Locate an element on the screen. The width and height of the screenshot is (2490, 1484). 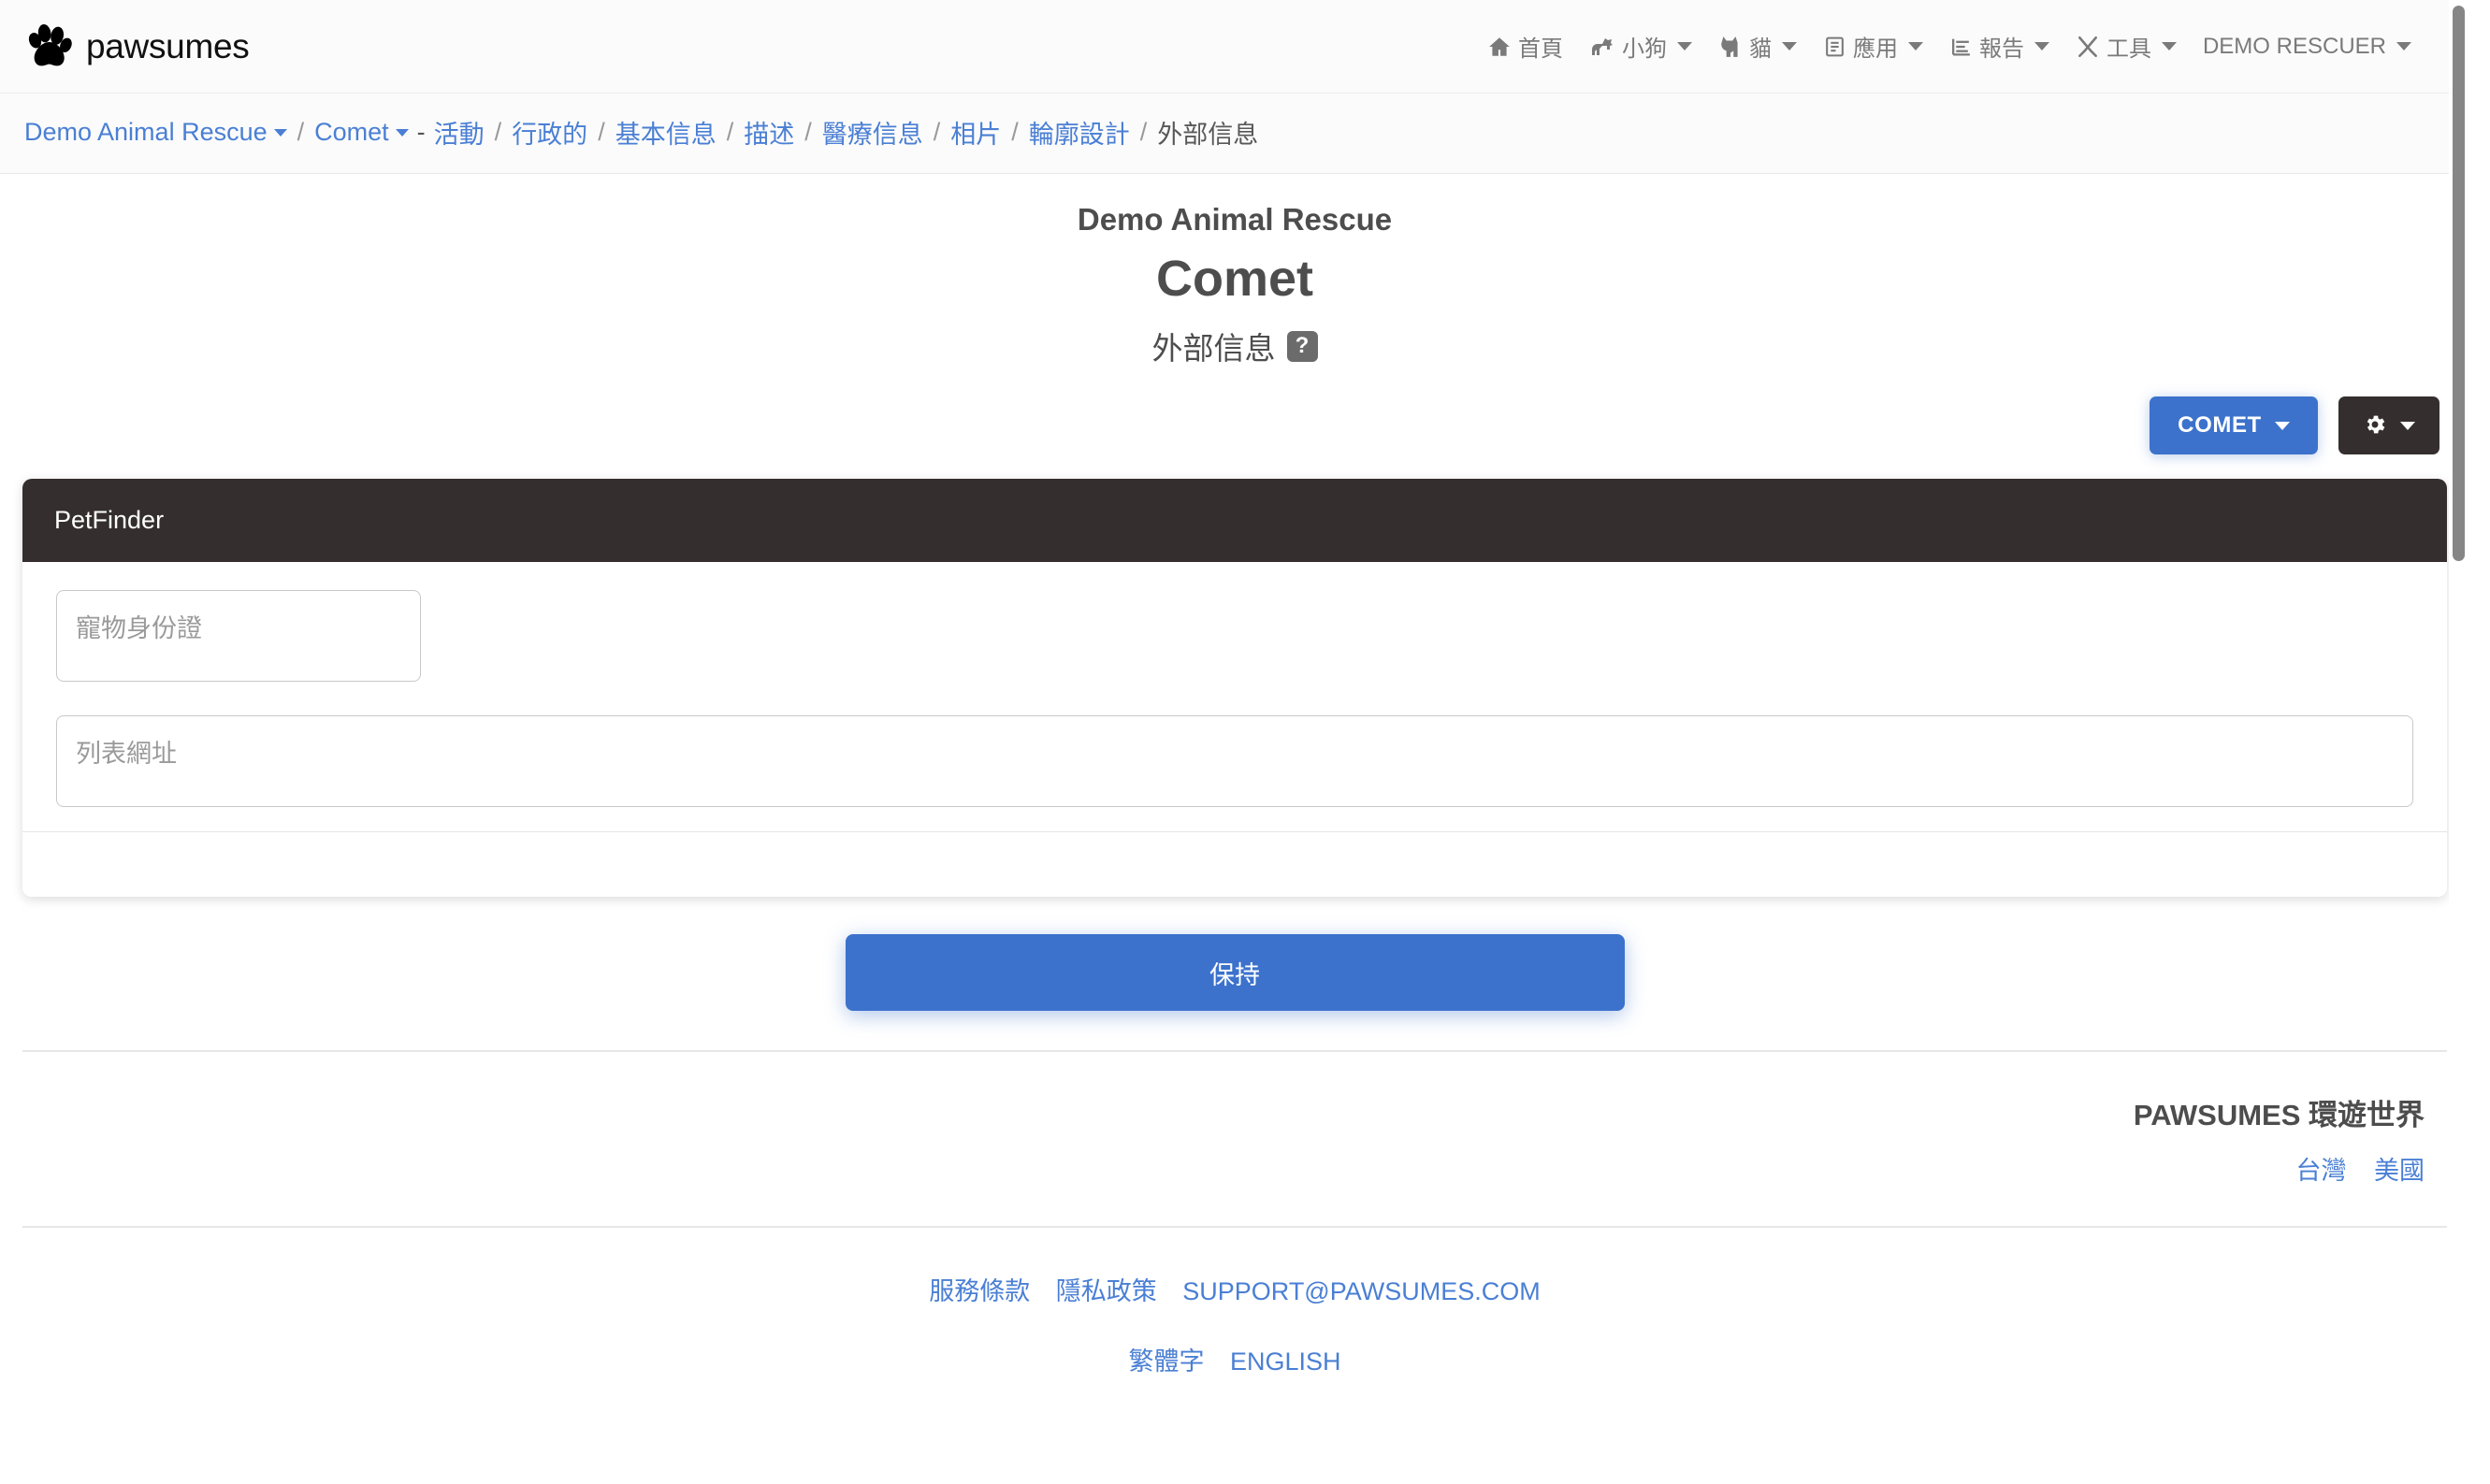
nav-item-dogs: 小狗 is located at coordinates (1640, 46).